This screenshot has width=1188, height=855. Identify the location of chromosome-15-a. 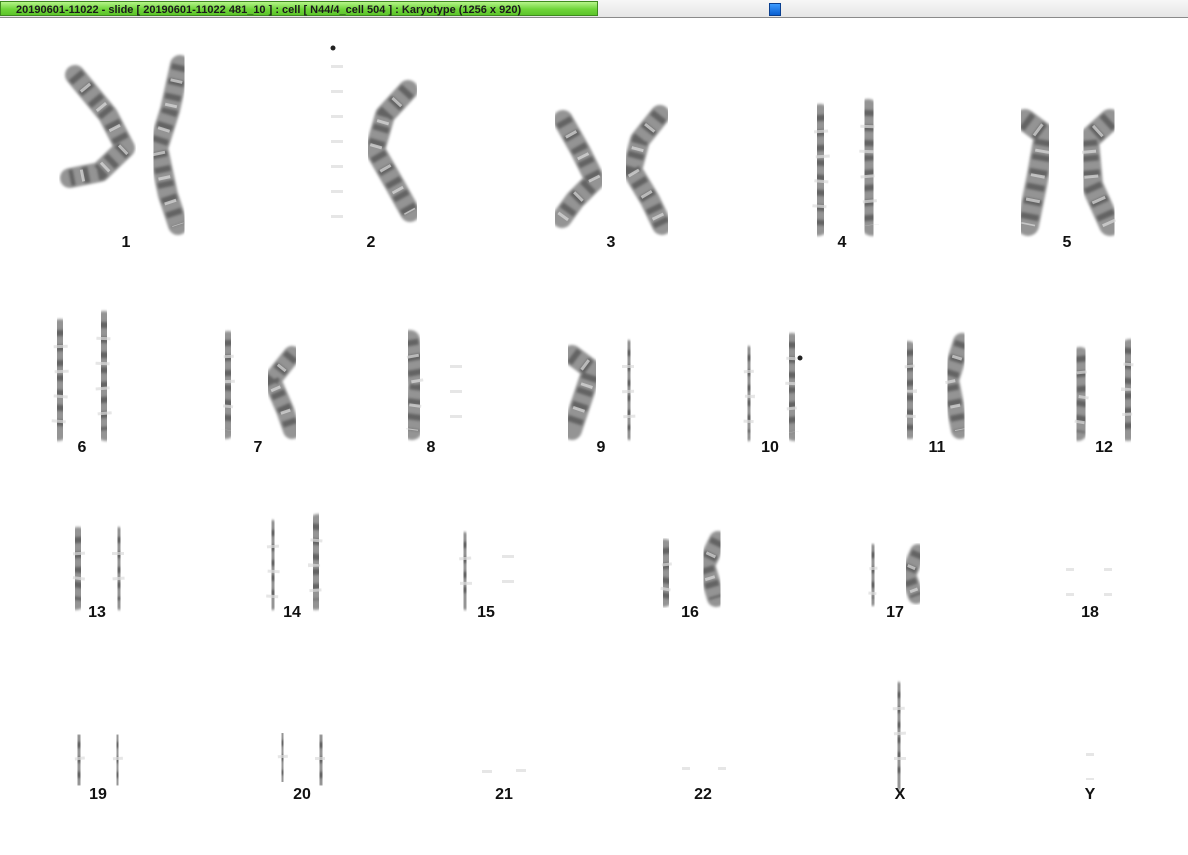
(465, 571).